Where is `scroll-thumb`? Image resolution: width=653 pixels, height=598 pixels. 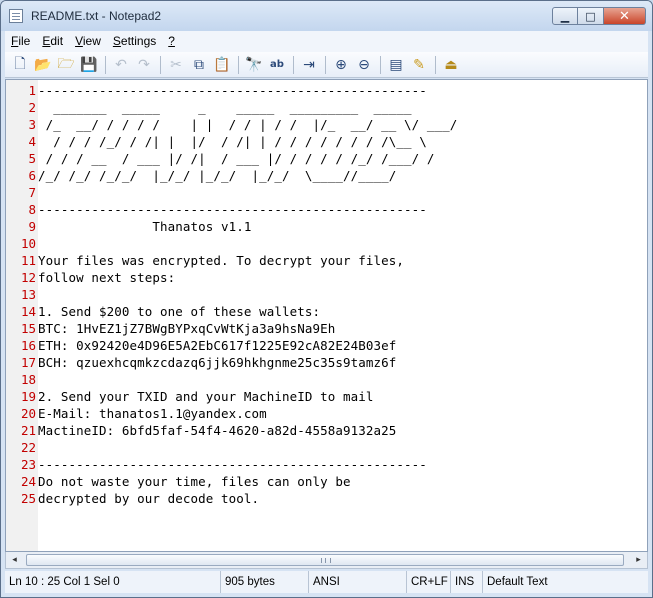
scroll-thumb is located at coordinates (325, 560).